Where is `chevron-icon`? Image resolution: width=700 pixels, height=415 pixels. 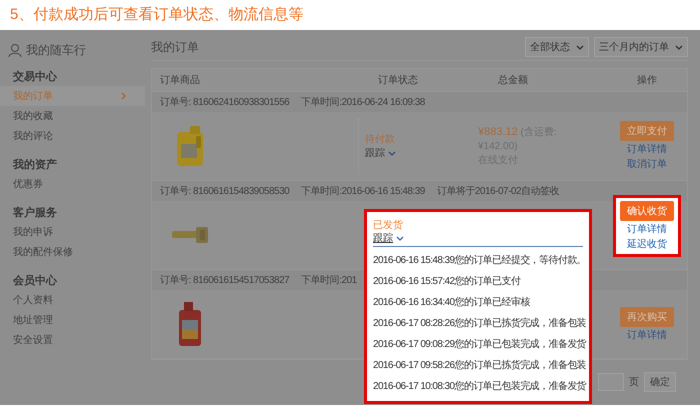 chevron-icon is located at coordinates (124, 96).